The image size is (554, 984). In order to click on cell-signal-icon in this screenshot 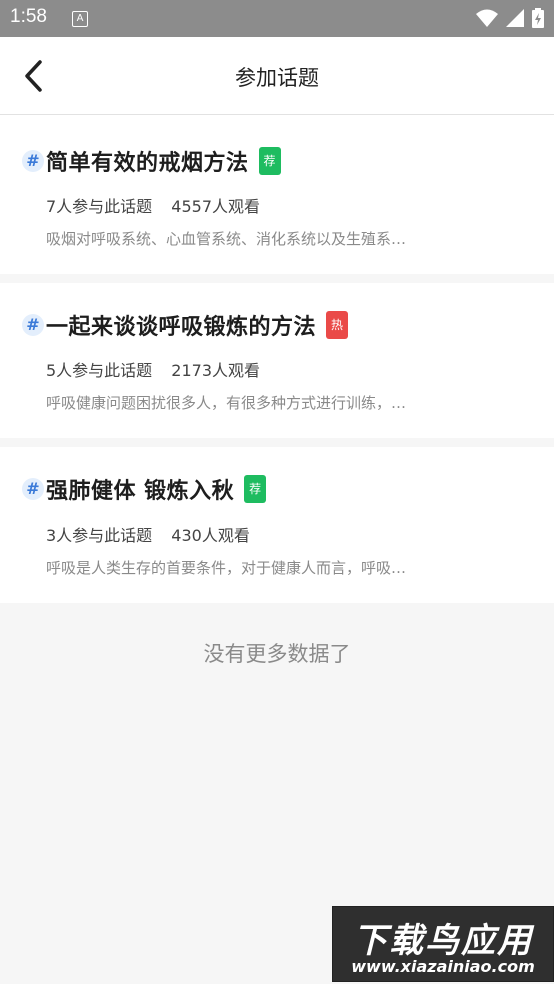, I will do `click(515, 18)`.